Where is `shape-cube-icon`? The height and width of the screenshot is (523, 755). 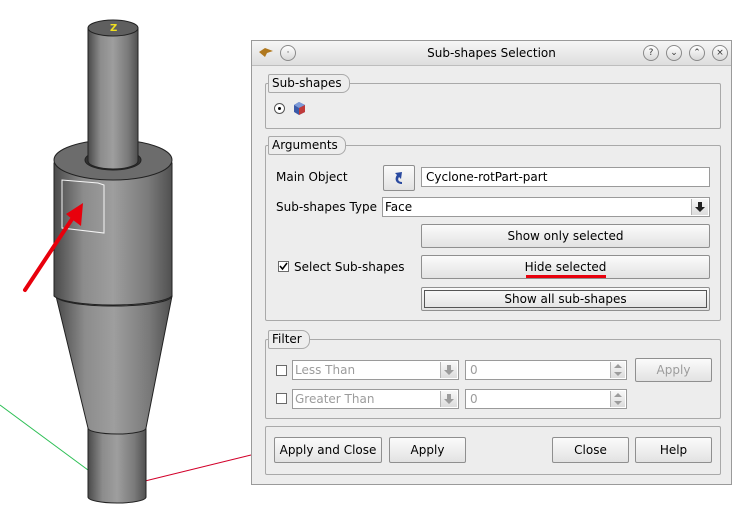 shape-cube-icon is located at coordinates (299, 109).